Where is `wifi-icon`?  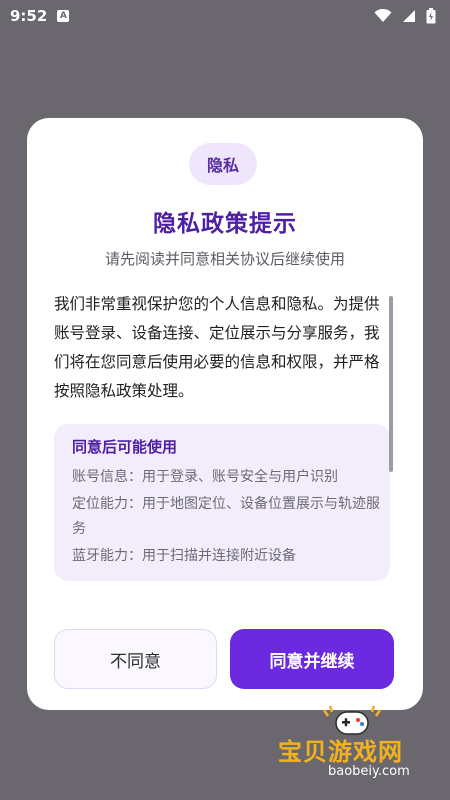 wifi-icon is located at coordinates (383, 15).